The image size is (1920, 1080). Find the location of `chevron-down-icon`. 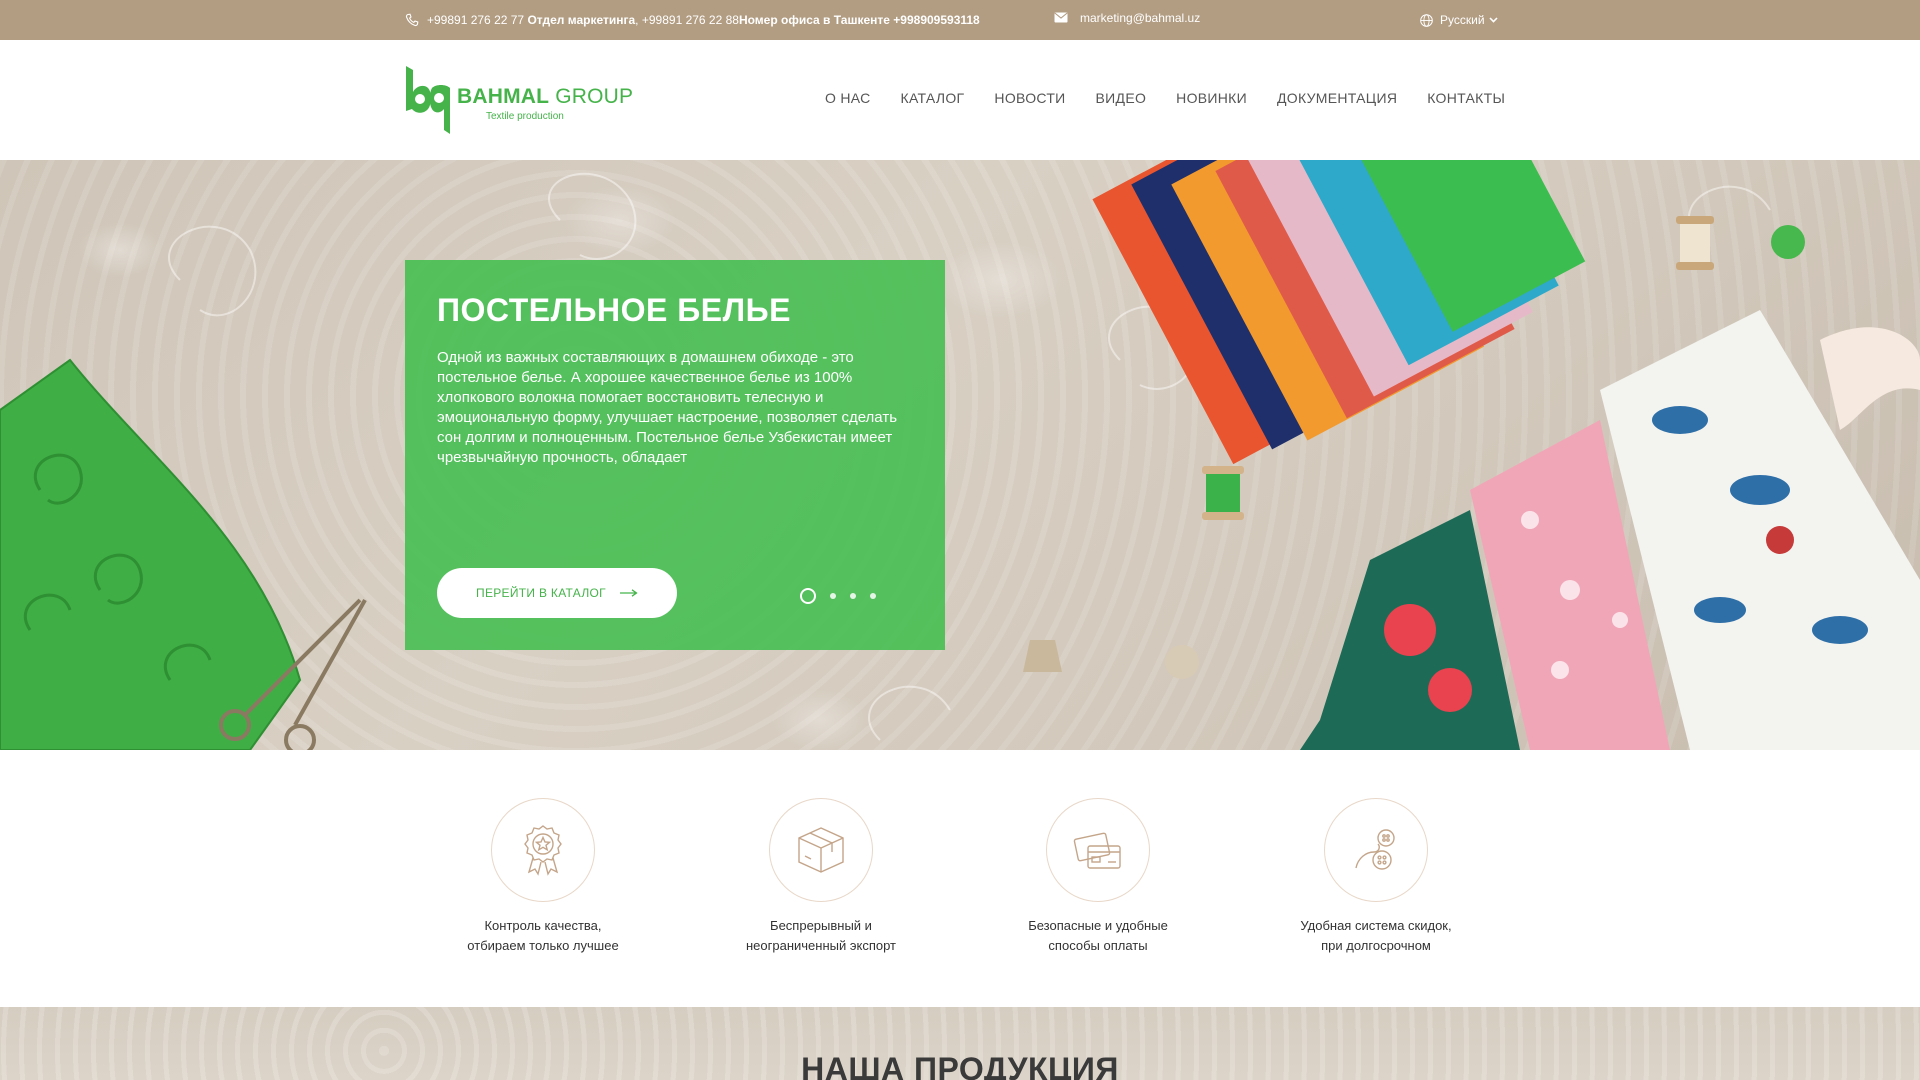

chevron-down-icon is located at coordinates (1493, 20).